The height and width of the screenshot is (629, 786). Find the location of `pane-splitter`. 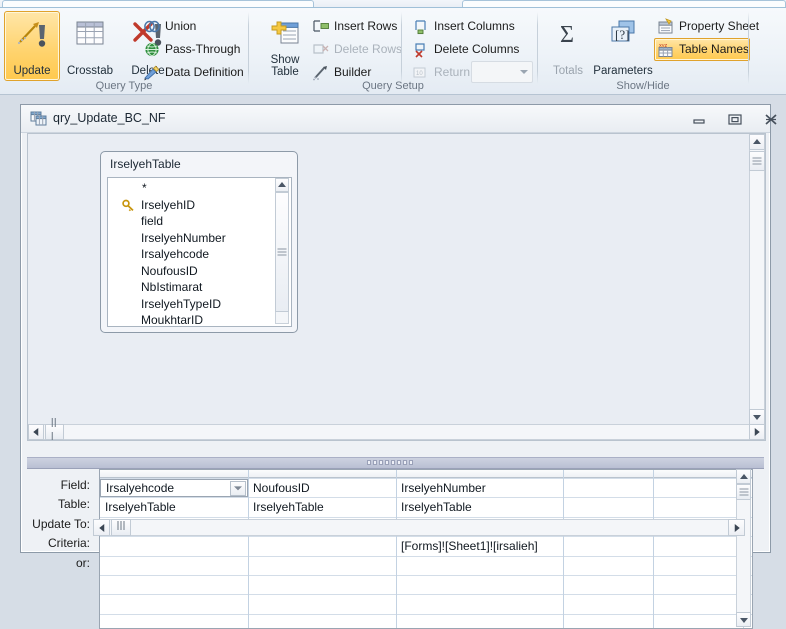

pane-splitter is located at coordinates (395, 463).